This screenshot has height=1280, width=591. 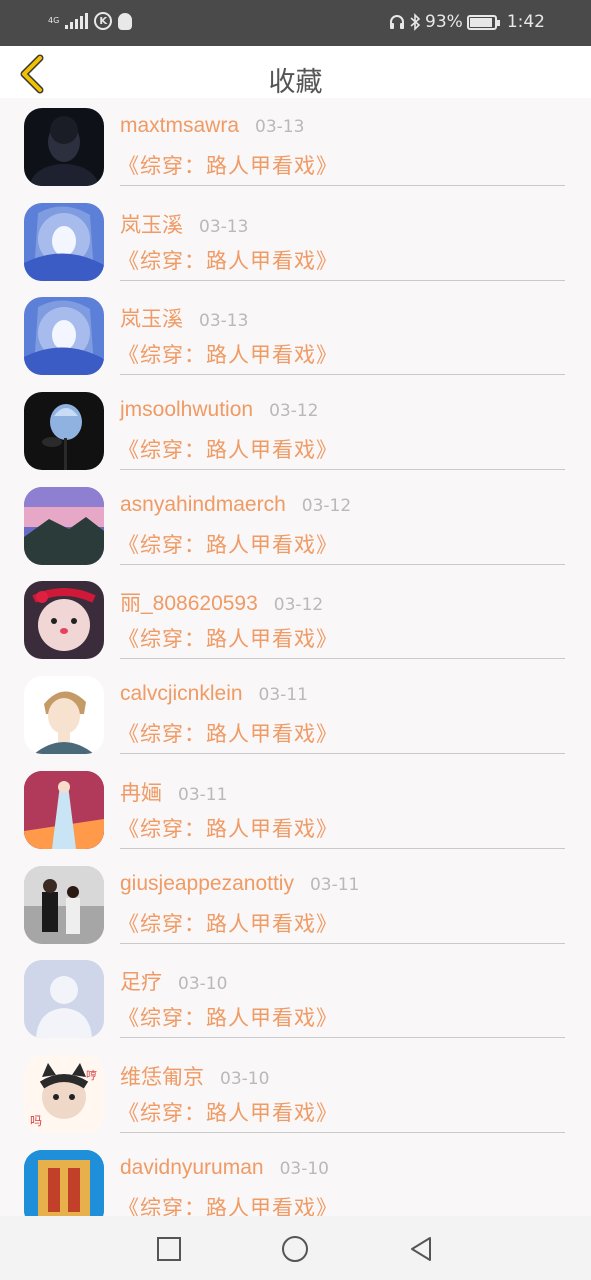 I want to click on app-header: 收藏, so click(x=295, y=72).